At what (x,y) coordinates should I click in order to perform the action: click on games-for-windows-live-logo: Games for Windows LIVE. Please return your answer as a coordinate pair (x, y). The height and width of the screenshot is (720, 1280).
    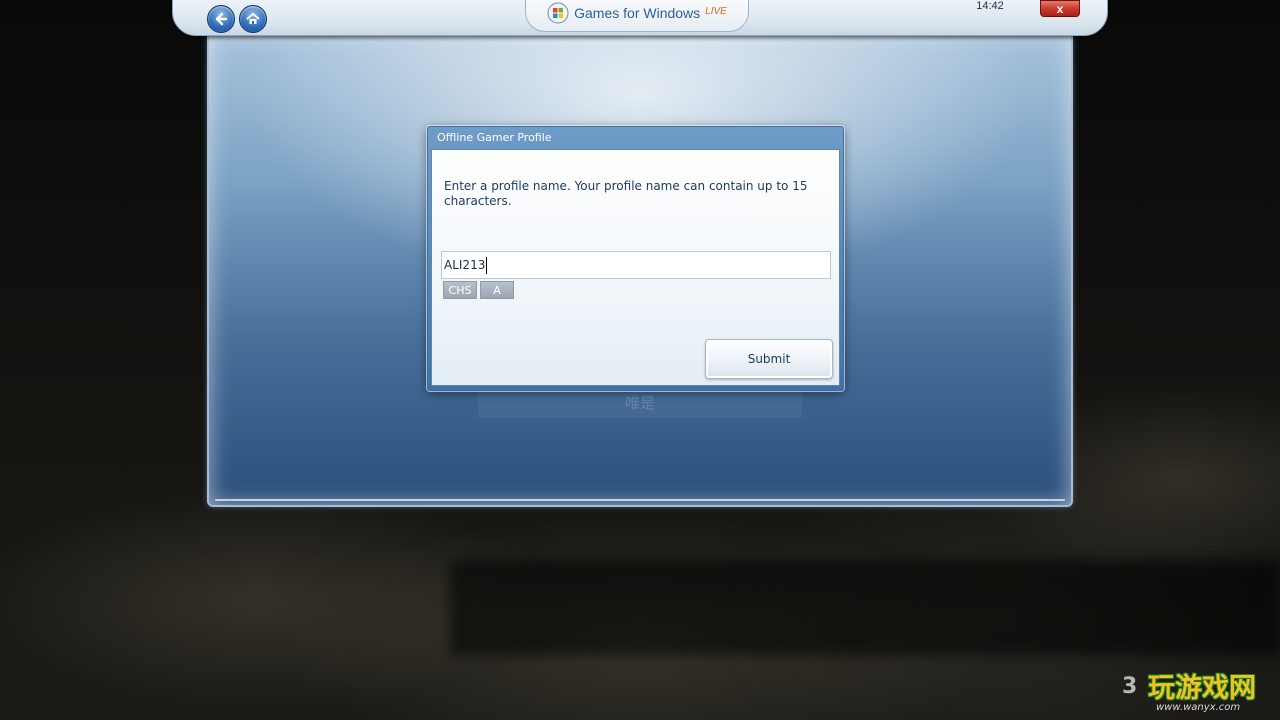
    Looking at the image, I should click on (637, 16).